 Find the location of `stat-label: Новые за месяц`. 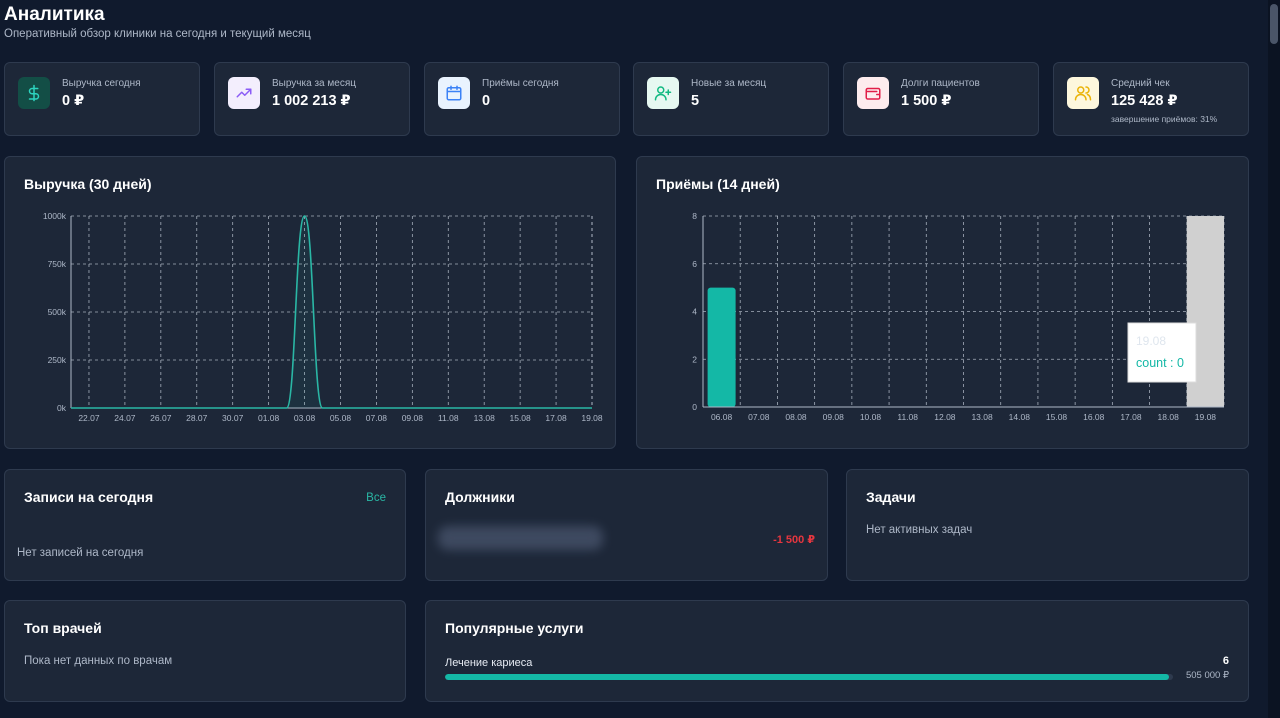

stat-label: Новые за месяц is located at coordinates (729, 83).